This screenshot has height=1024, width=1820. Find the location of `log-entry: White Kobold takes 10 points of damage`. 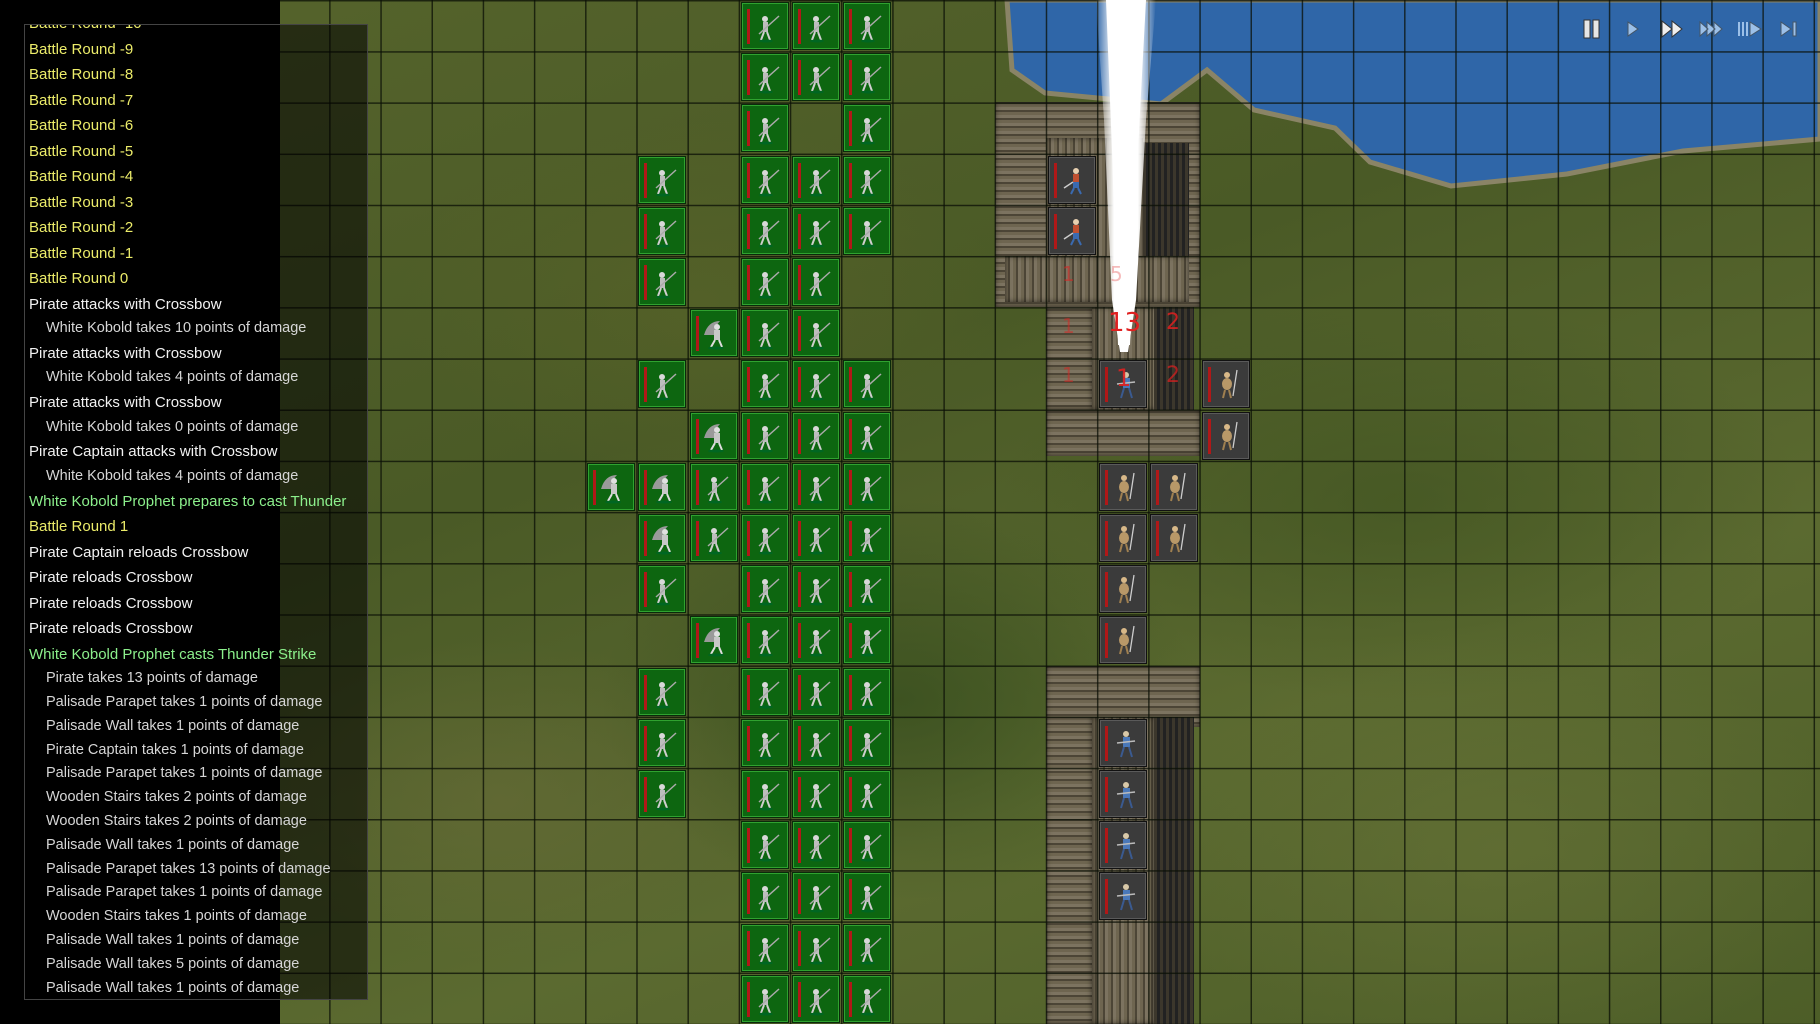

log-entry: White Kobold takes 10 points of damage is located at coordinates (176, 328).